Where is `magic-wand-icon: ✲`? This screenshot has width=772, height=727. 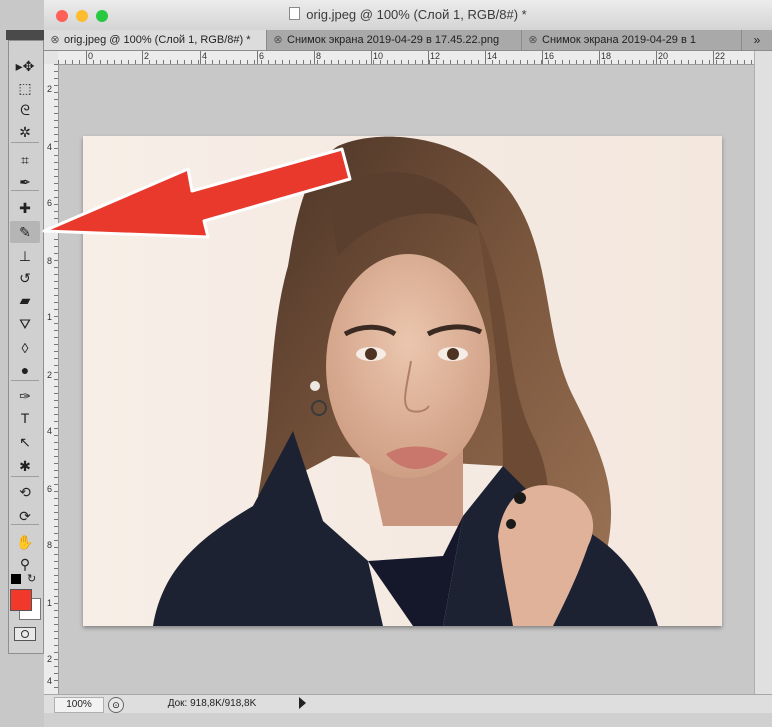
magic-wand-icon: ✲ is located at coordinates (25, 132).